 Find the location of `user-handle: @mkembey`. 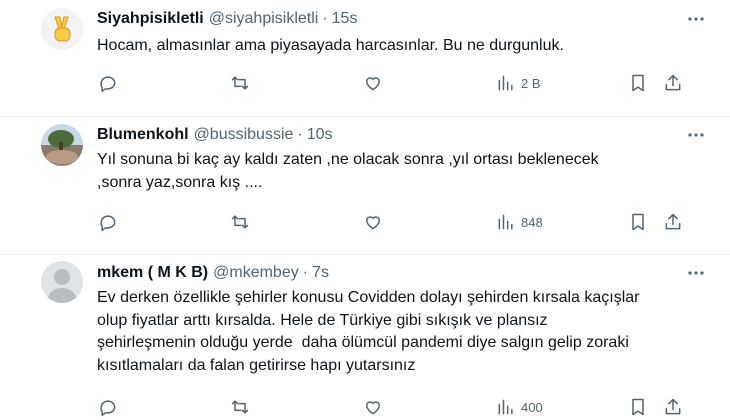

user-handle: @mkembey is located at coordinates (256, 273).